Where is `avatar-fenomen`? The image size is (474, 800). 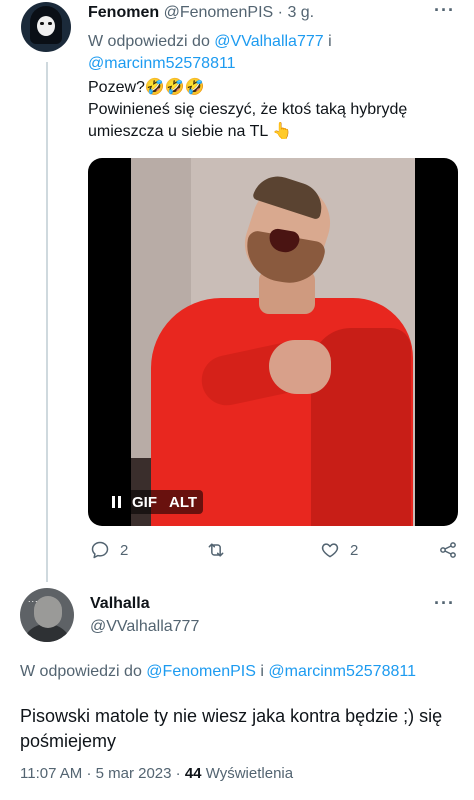
avatar-fenomen is located at coordinates (46, 27).